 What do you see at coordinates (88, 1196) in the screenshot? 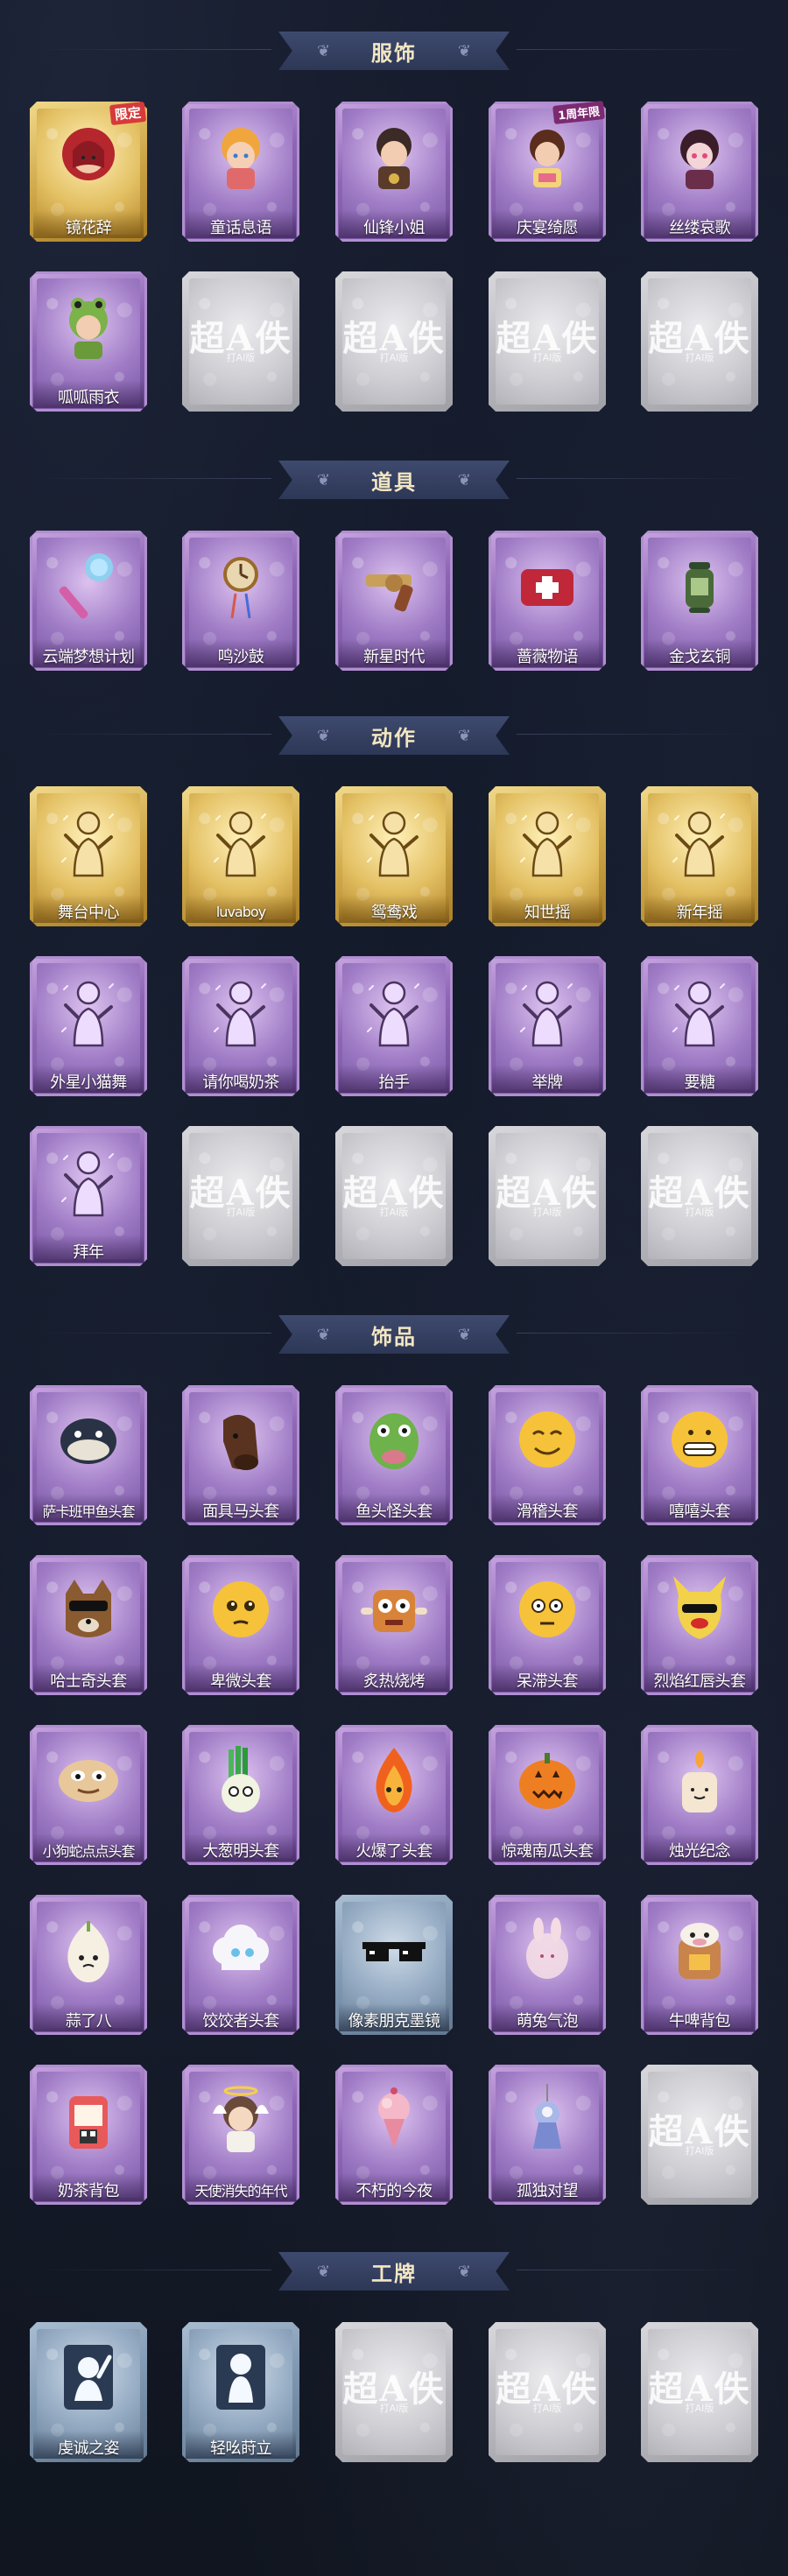
I see `item-card: 拜年` at bounding box center [88, 1196].